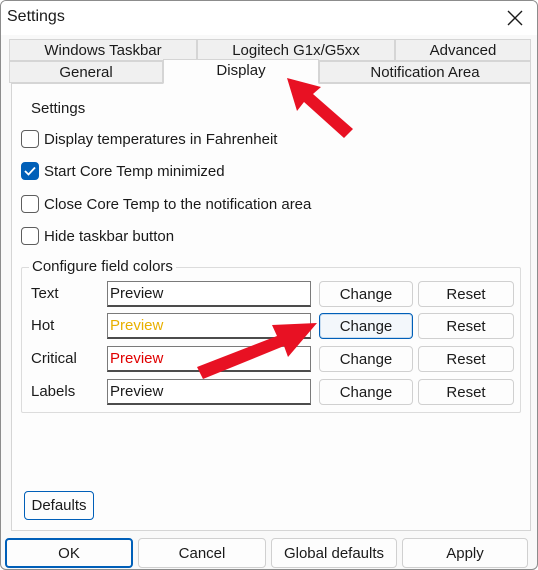 The width and height of the screenshot is (538, 570). What do you see at coordinates (166, 204) in the screenshot?
I see `close-to-tray-checkbox: Close Core Temp to the notification area` at bounding box center [166, 204].